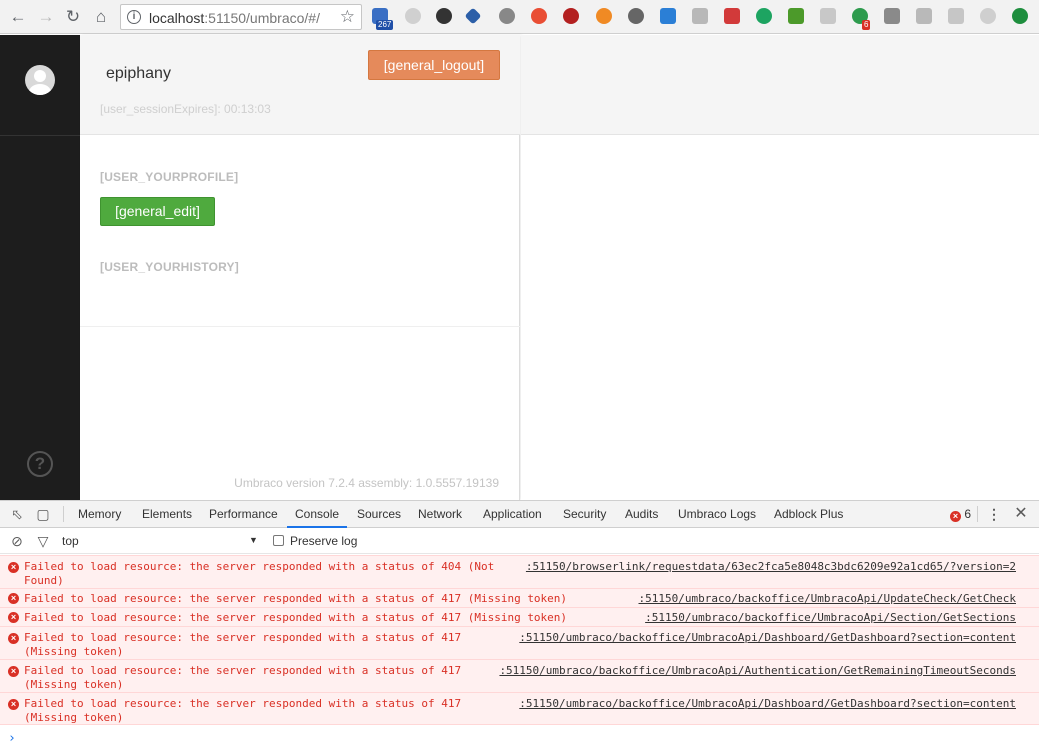 Image resolution: width=1039 pixels, height=756 pixels. I want to click on console-prompt: ›, so click(12, 738).